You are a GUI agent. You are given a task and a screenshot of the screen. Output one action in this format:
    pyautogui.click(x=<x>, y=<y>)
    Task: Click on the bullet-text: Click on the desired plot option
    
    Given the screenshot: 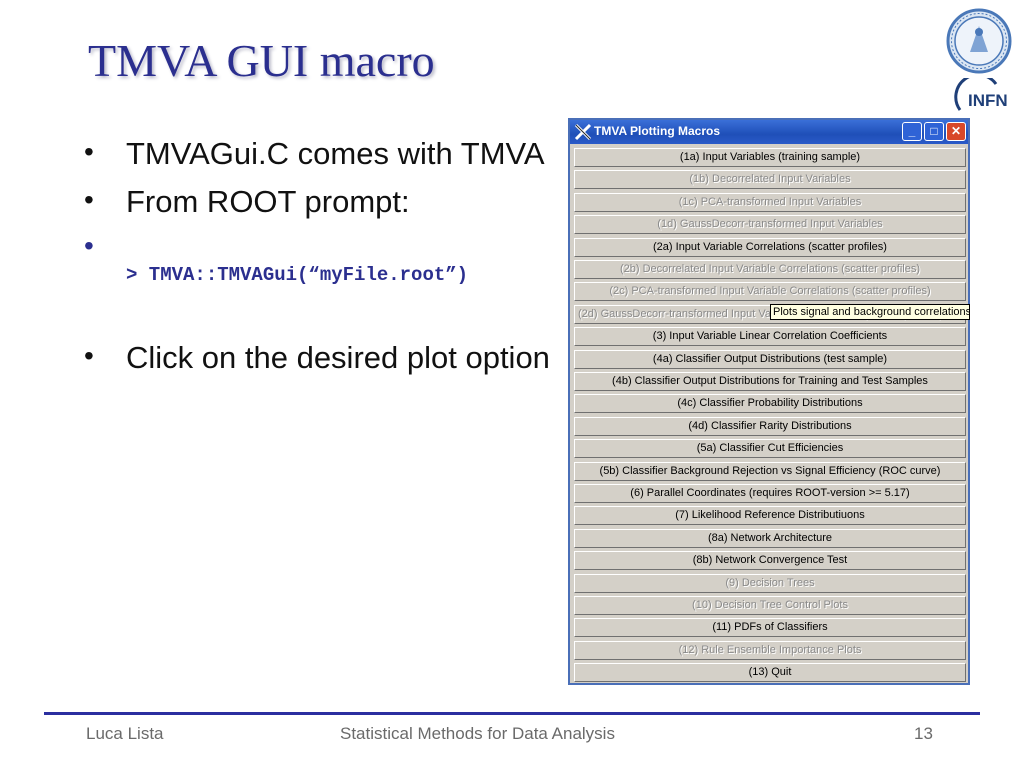 What is the action you would take?
    pyautogui.click(x=338, y=357)
    